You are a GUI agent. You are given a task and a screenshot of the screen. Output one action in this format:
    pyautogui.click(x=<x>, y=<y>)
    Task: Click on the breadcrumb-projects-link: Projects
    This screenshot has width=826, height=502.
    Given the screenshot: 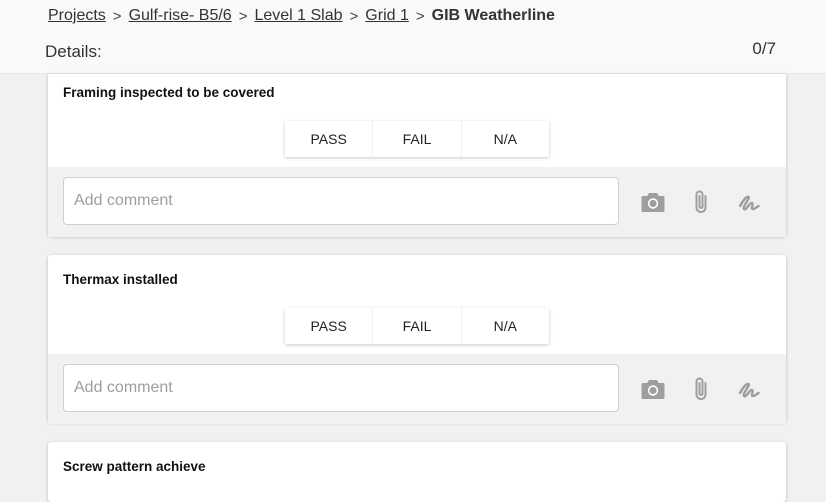 What is the action you would take?
    pyautogui.click(x=77, y=16)
    